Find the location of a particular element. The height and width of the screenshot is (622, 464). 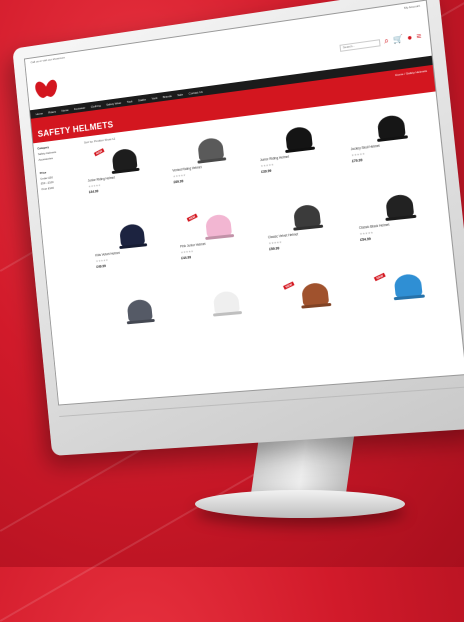

nav-item: Sale is located at coordinates (180, 94).